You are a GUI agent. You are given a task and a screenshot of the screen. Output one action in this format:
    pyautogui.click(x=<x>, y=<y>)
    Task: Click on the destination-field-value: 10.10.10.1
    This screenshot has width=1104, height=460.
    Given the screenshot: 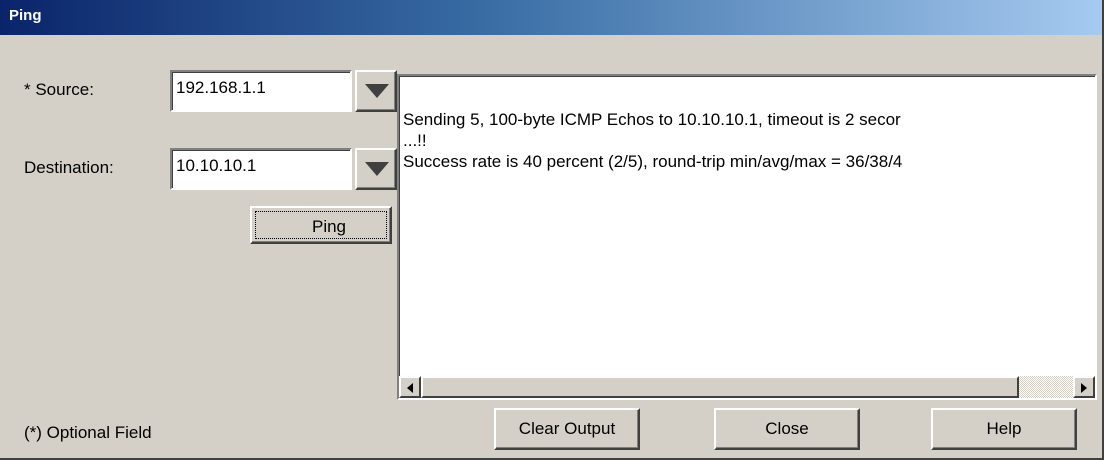 What is the action you would take?
    pyautogui.click(x=216, y=165)
    